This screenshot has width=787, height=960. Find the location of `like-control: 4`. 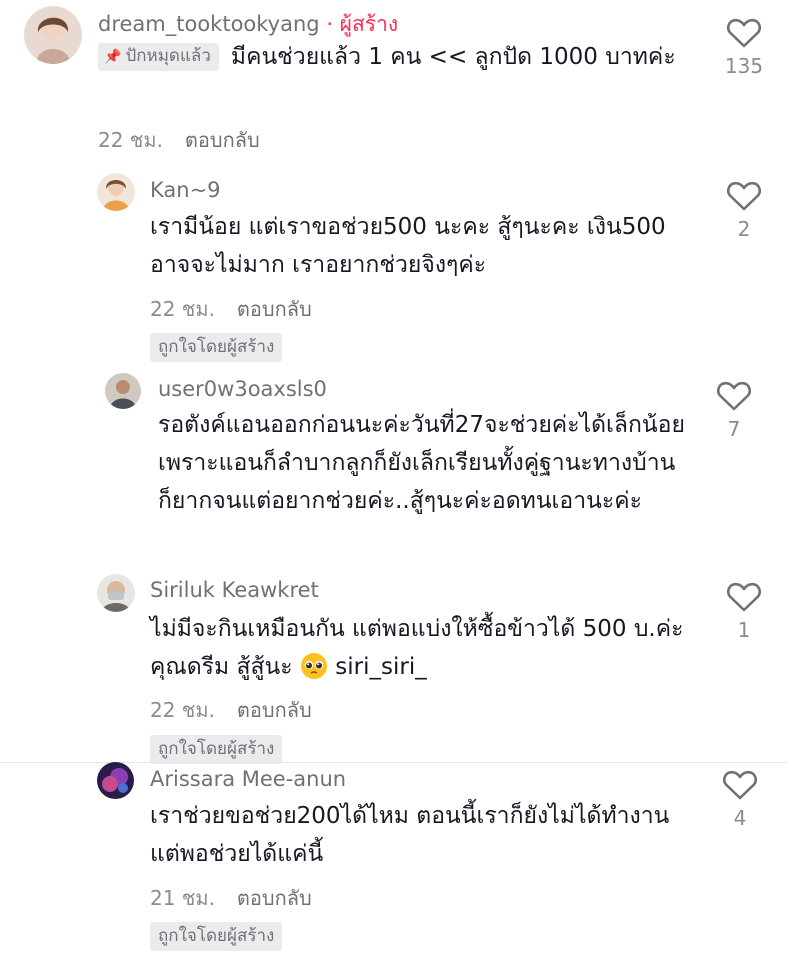

like-control: 4 is located at coordinates (740, 800).